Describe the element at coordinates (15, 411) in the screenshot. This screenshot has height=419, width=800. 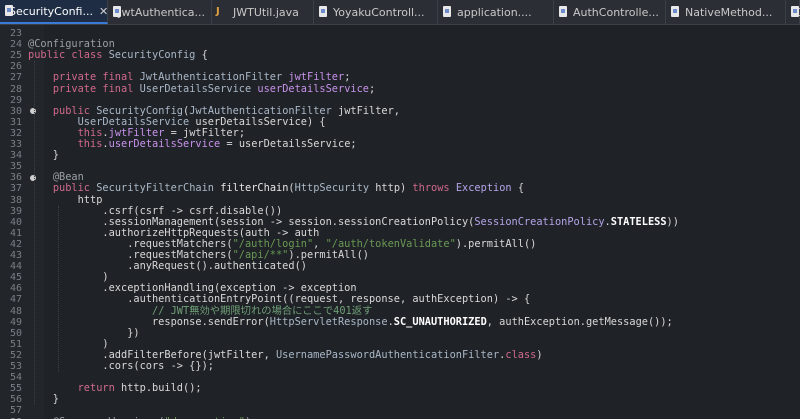
I see `line-number: 57` at that location.